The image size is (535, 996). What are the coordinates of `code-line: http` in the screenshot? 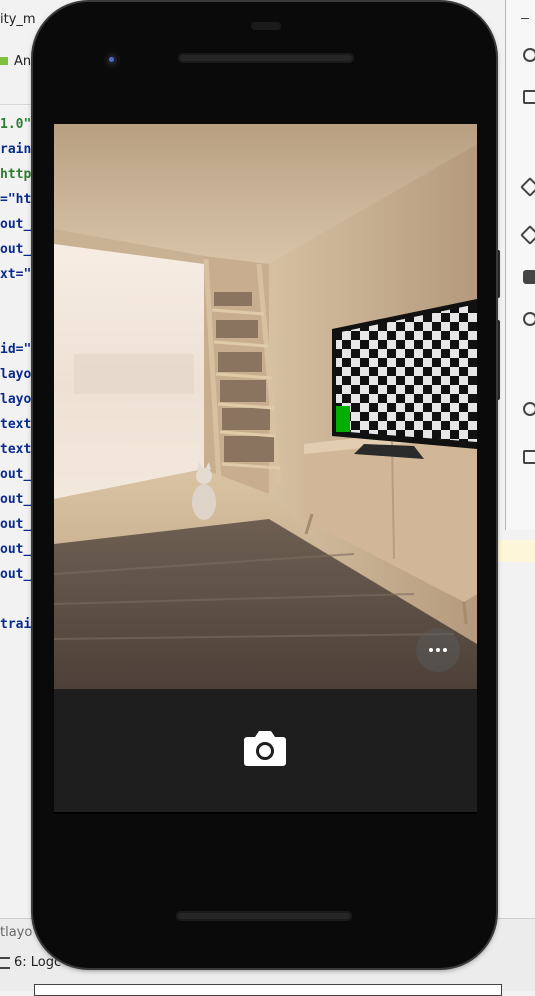 It's located at (16, 174).